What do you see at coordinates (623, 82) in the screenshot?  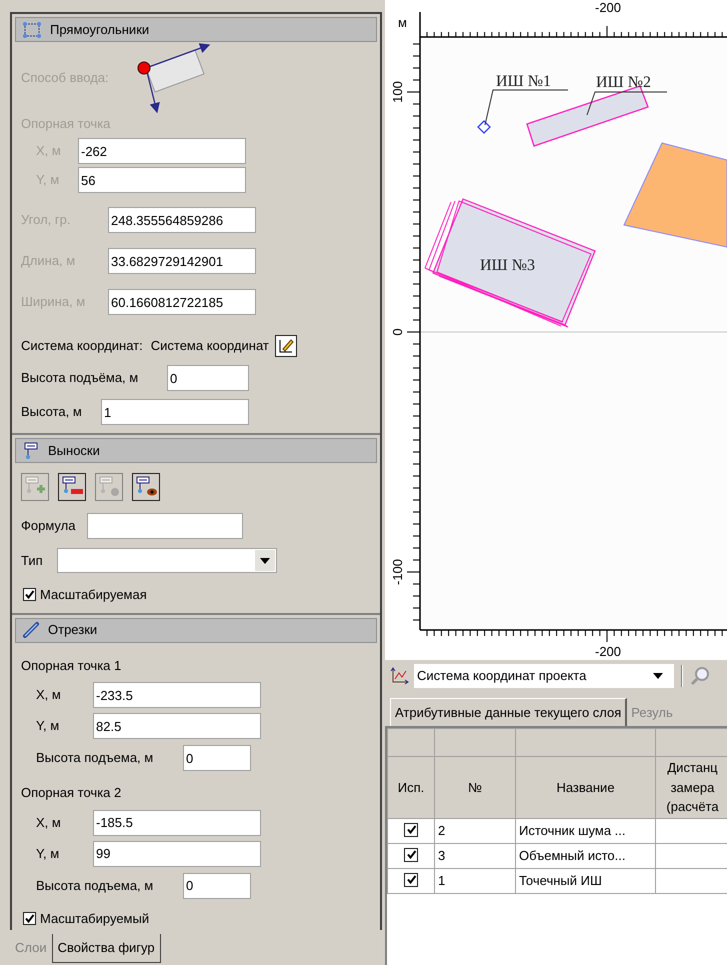 I see `shape-label: ИШ №2` at bounding box center [623, 82].